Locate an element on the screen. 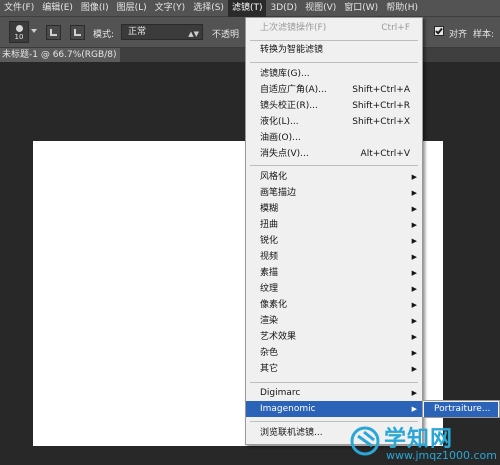  menu-item-stylize: 风格化 ▶ is located at coordinates (334, 177).